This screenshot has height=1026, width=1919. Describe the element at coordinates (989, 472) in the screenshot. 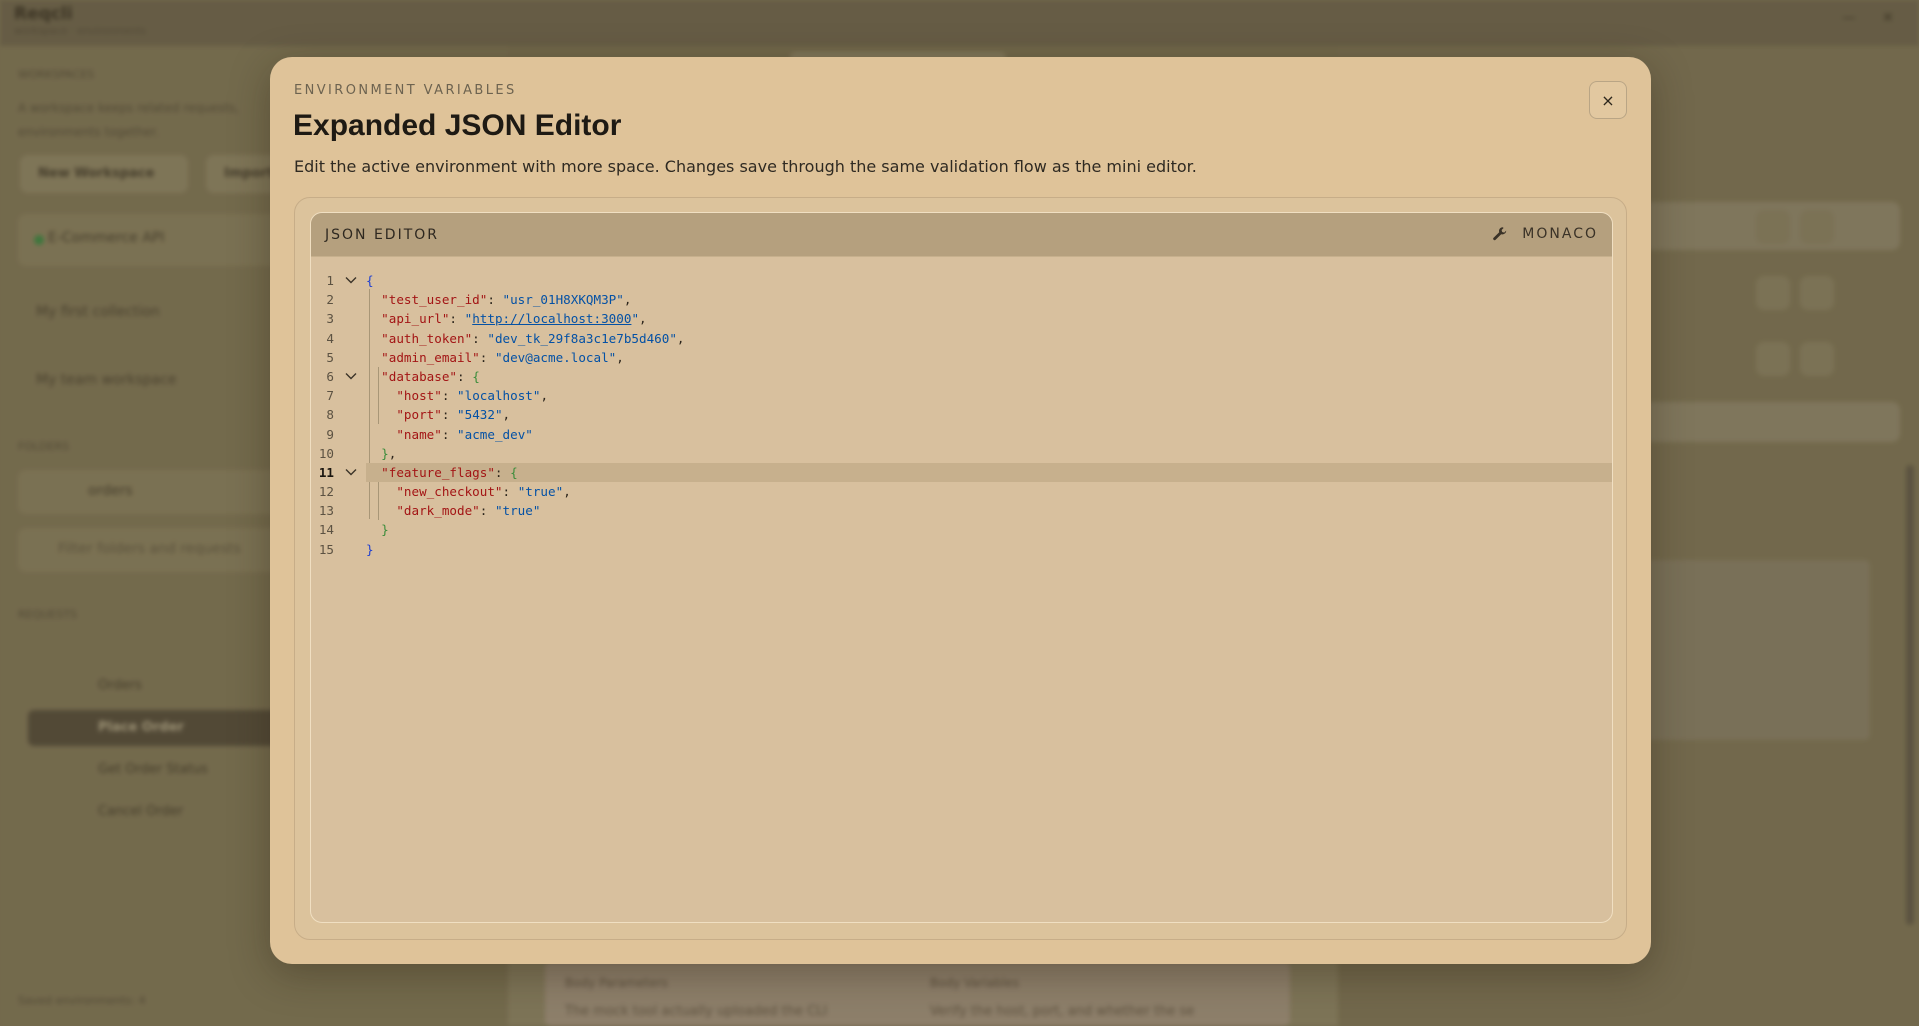

I see `line-text: "feature_flags": {` at that location.